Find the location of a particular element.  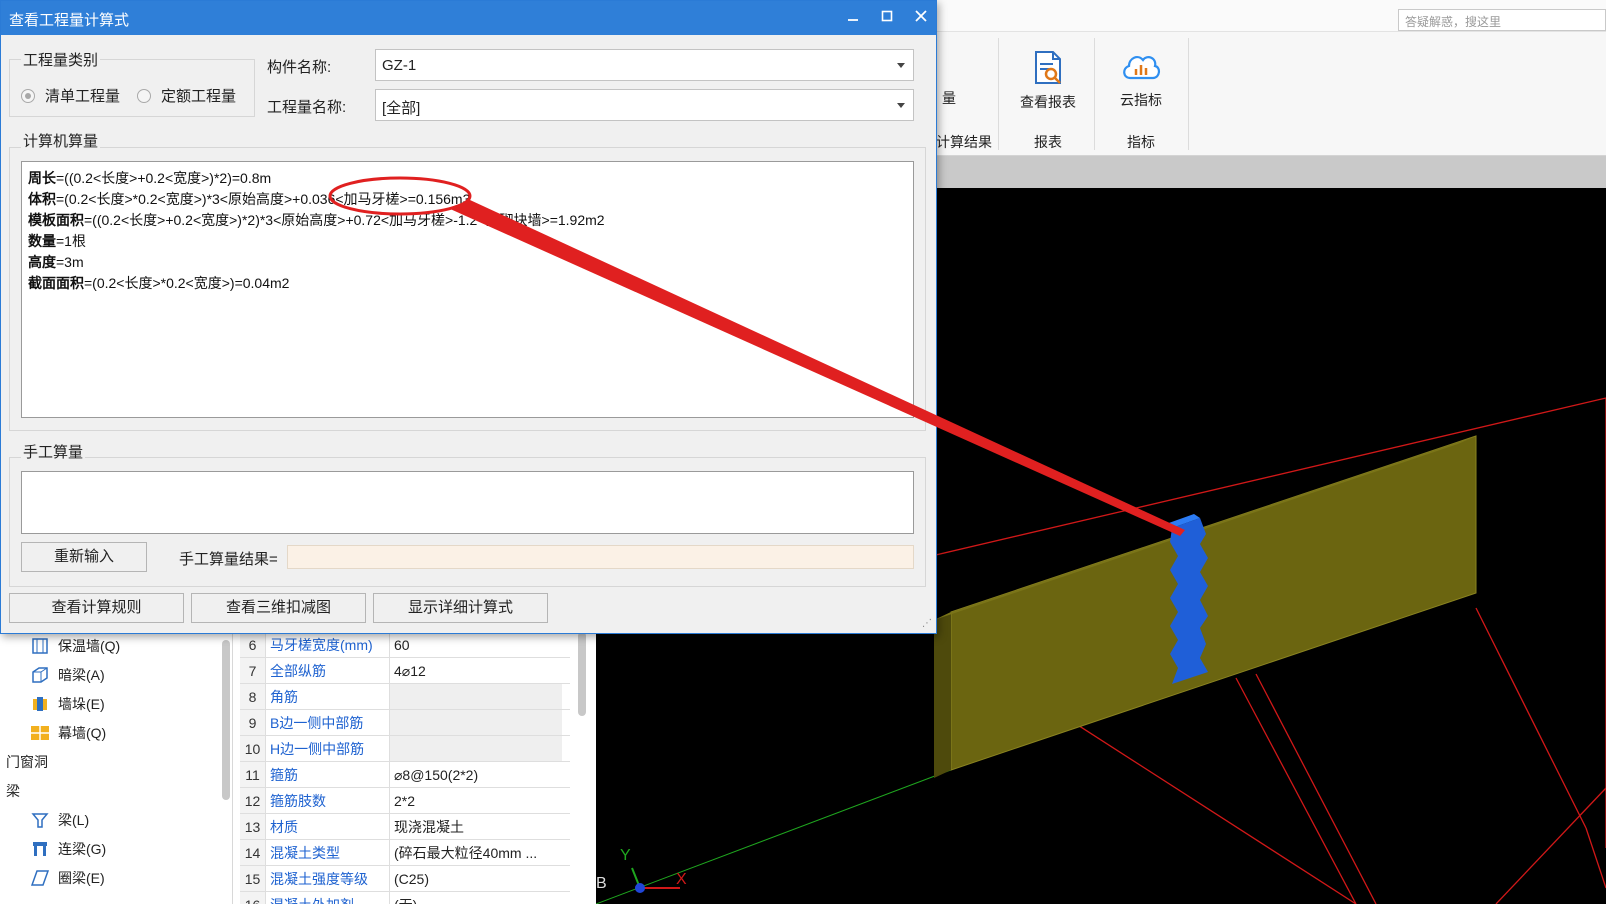

tree-item-wall-pier: 墙垛(E) is located at coordinates (67, 704).